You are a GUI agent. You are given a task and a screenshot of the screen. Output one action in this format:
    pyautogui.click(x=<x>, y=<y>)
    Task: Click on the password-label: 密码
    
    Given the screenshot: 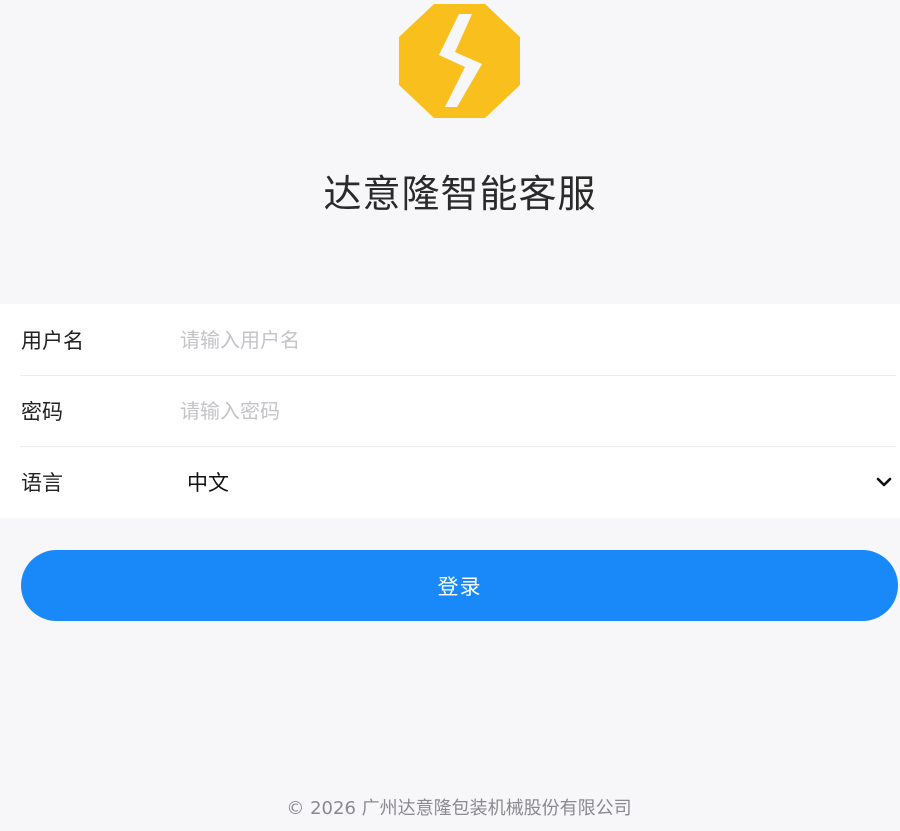 What is the action you would take?
    pyautogui.click(x=42, y=411)
    